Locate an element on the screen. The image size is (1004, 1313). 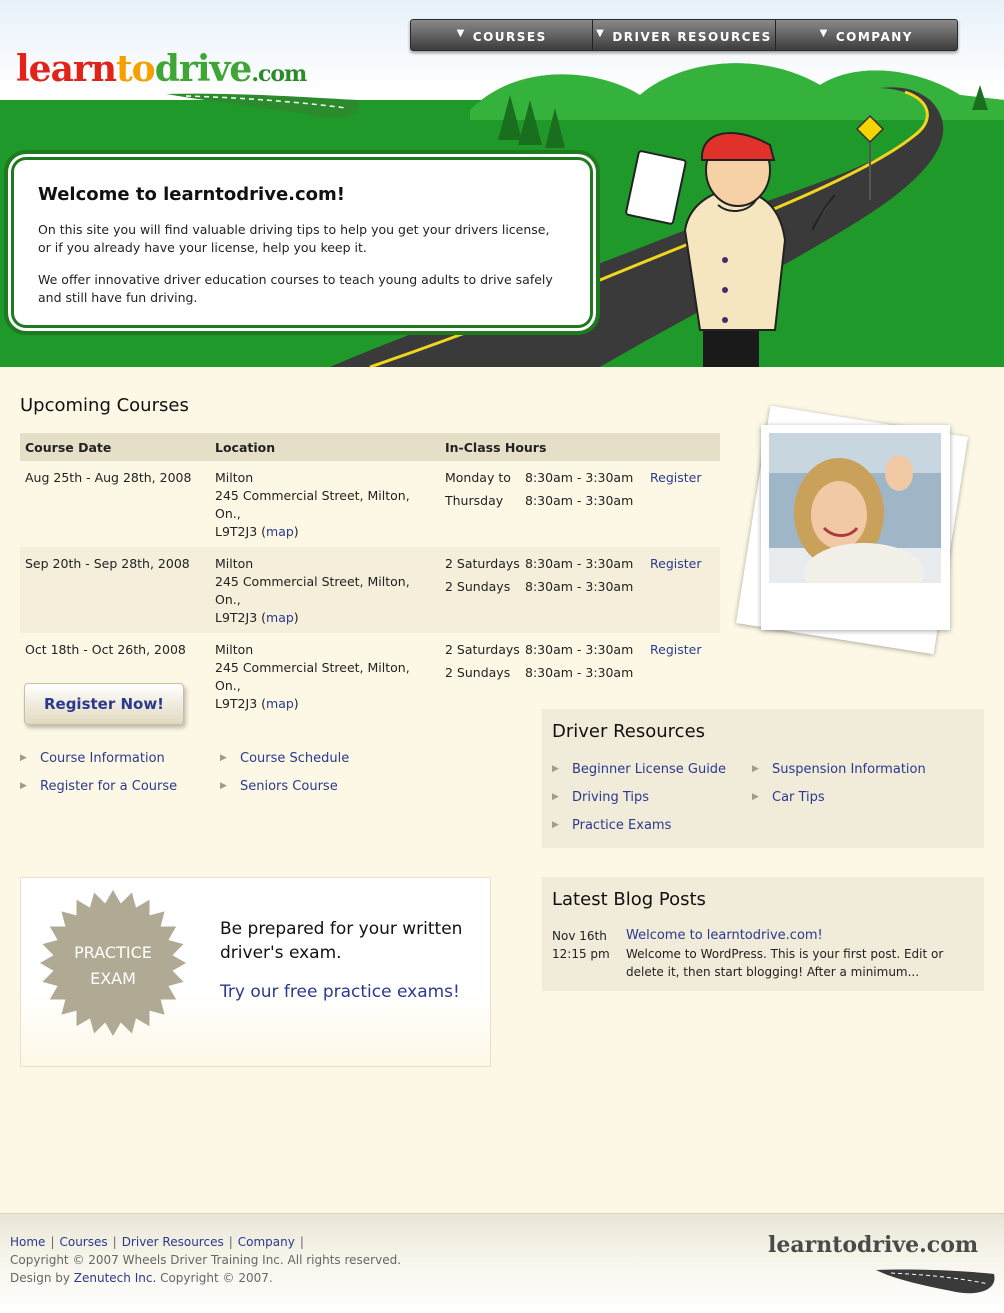
list-item: ▶ Course Schedule is located at coordinates (285, 758).